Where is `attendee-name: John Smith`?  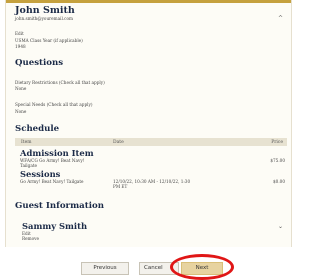
attendee-name: John Smith is located at coordinates (45, 10).